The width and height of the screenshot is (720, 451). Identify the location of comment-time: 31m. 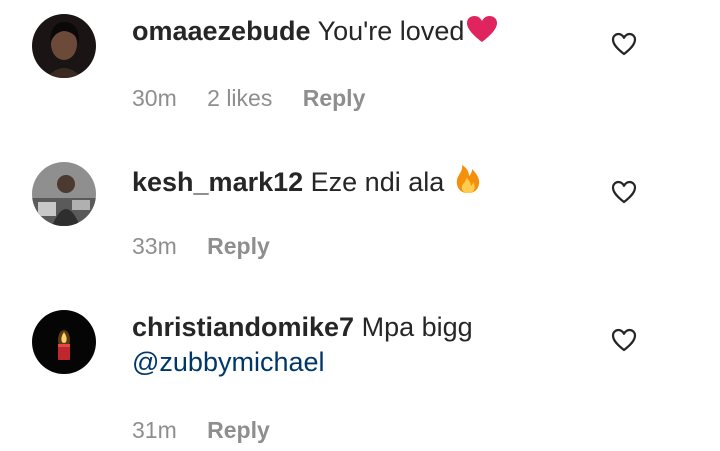
(154, 430).